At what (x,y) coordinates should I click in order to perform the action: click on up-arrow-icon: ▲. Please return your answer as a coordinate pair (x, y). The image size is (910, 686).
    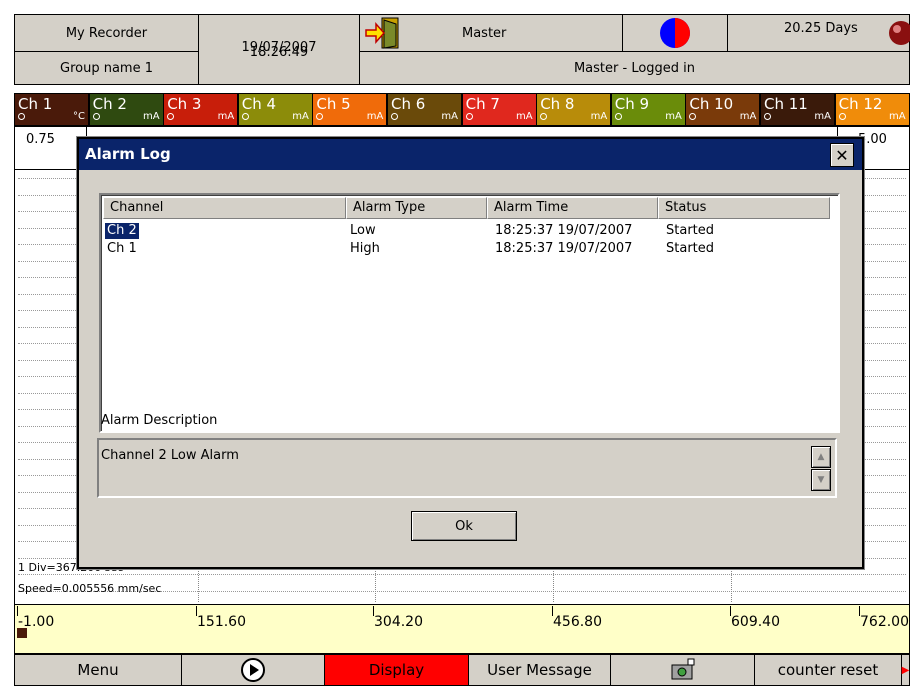
    Looking at the image, I should click on (821, 457).